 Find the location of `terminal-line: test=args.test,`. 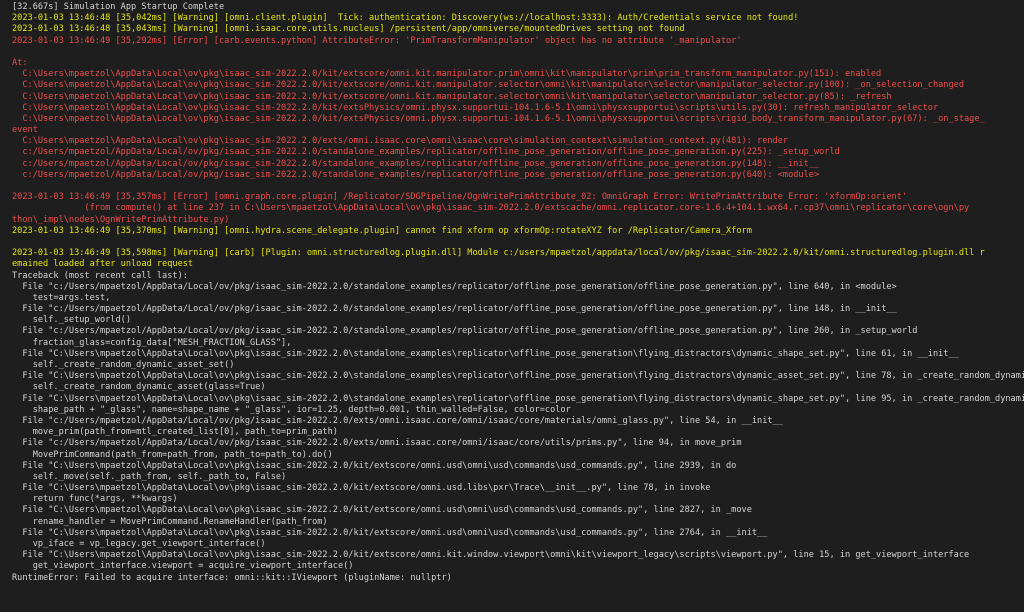

terminal-line: test=args.test, is located at coordinates (61, 297).